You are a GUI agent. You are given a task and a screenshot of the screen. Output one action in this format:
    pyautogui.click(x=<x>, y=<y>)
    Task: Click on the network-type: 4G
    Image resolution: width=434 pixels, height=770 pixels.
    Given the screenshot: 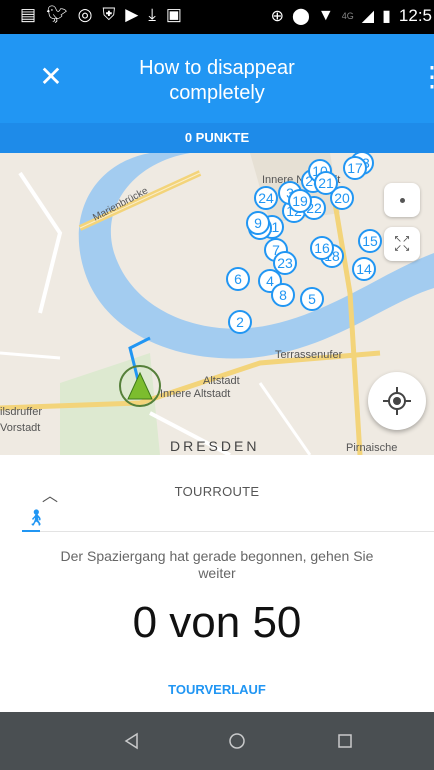 What is the action you would take?
    pyautogui.click(x=347, y=16)
    